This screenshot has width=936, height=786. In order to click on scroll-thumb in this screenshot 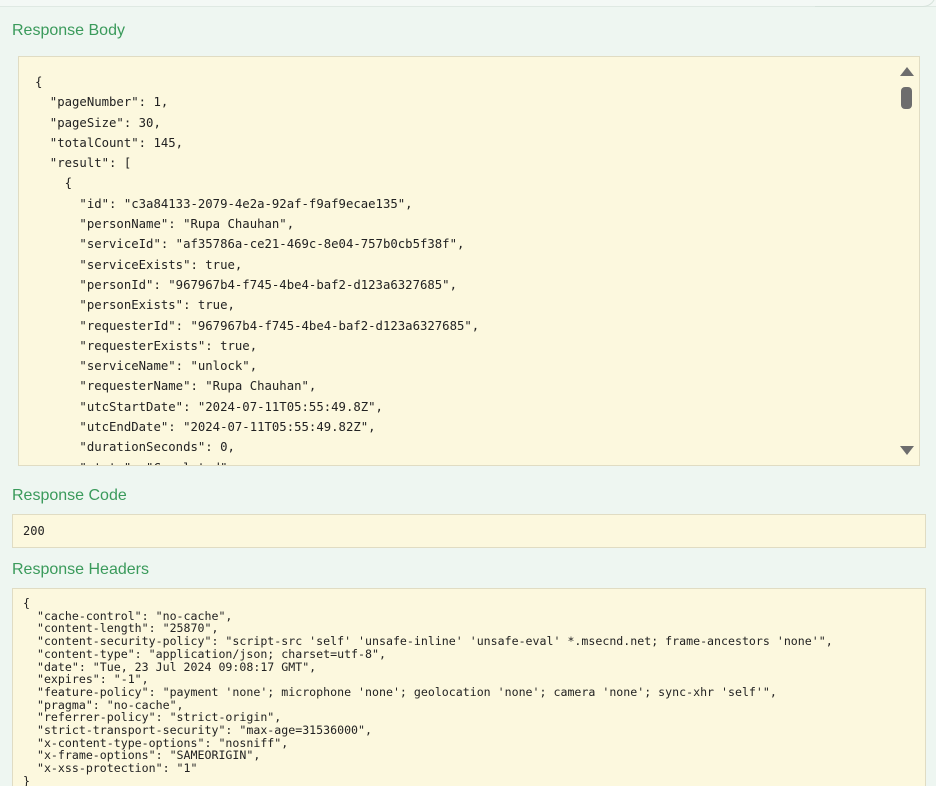, I will do `click(906, 98)`.